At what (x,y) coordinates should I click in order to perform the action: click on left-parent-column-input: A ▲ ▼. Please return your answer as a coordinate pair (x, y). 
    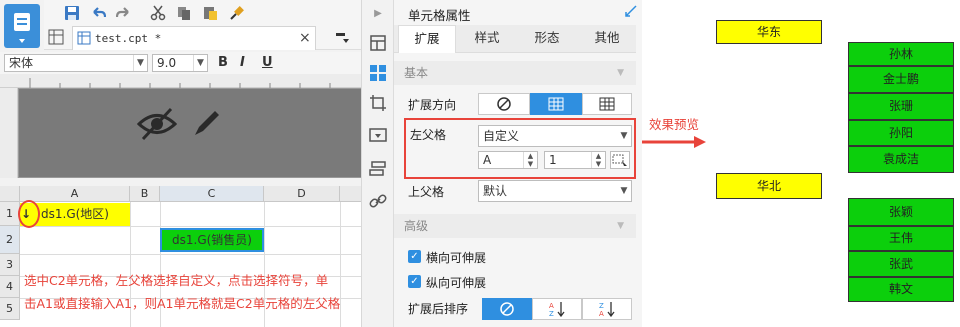
    Looking at the image, I should click on (508, 160).